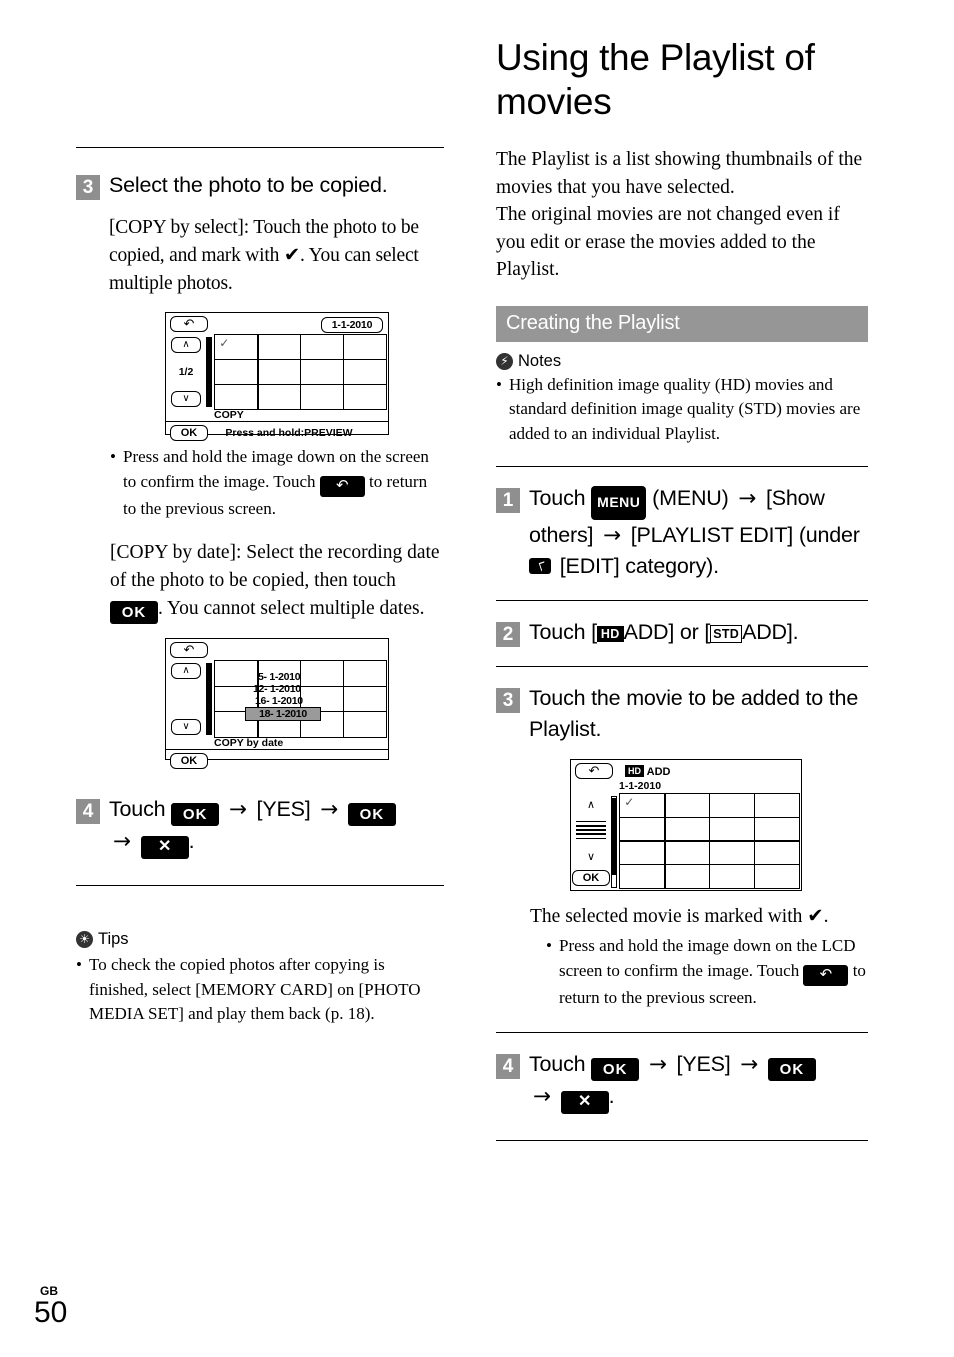 The width and height of the screenshot is (954, 1357). What do you see at coordinates (248, 185) in the screenshot?
I see `left-step-3-title: Select the photo to be copied.` at bounding box center [248, 185].